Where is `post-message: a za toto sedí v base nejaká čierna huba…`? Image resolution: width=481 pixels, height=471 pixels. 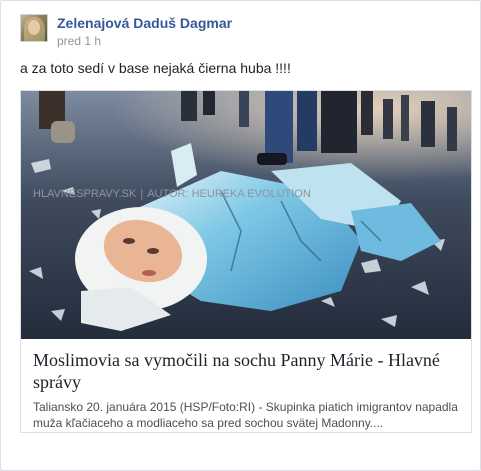
post-message: a za toto sedí v base nejaká čierna huba… is located at coordinates (155, 68).